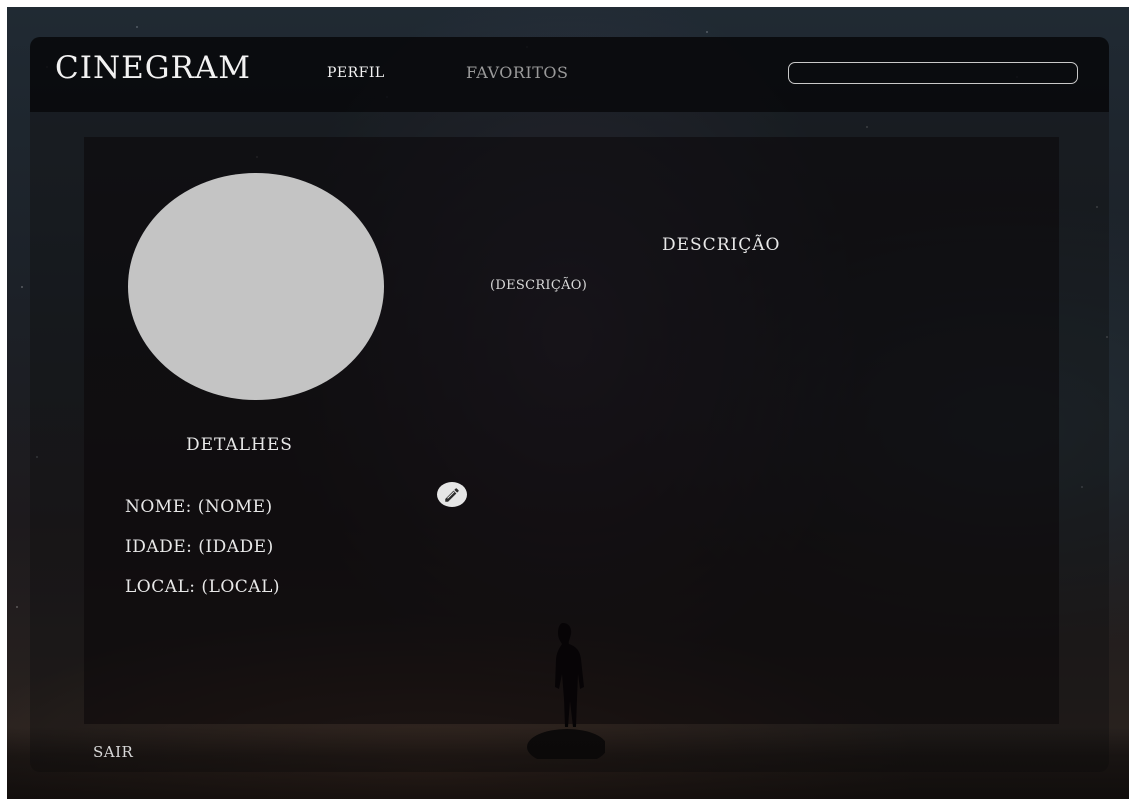  What do you see at coordinates (721, 245) in the screenshot?
I see `description-heading: DESCRIÇÃO` at bounding box center [721, 245].